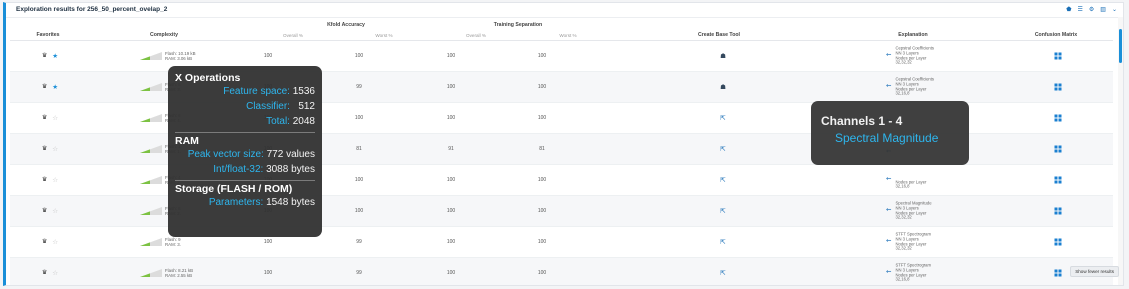 This screenshot has width=1129, height=289. What do you see at coordinates (1056, 35) in the screenshot?
I see `confusion-matrix-header: Confusion Matrix` at bounding box center [1056, 35].